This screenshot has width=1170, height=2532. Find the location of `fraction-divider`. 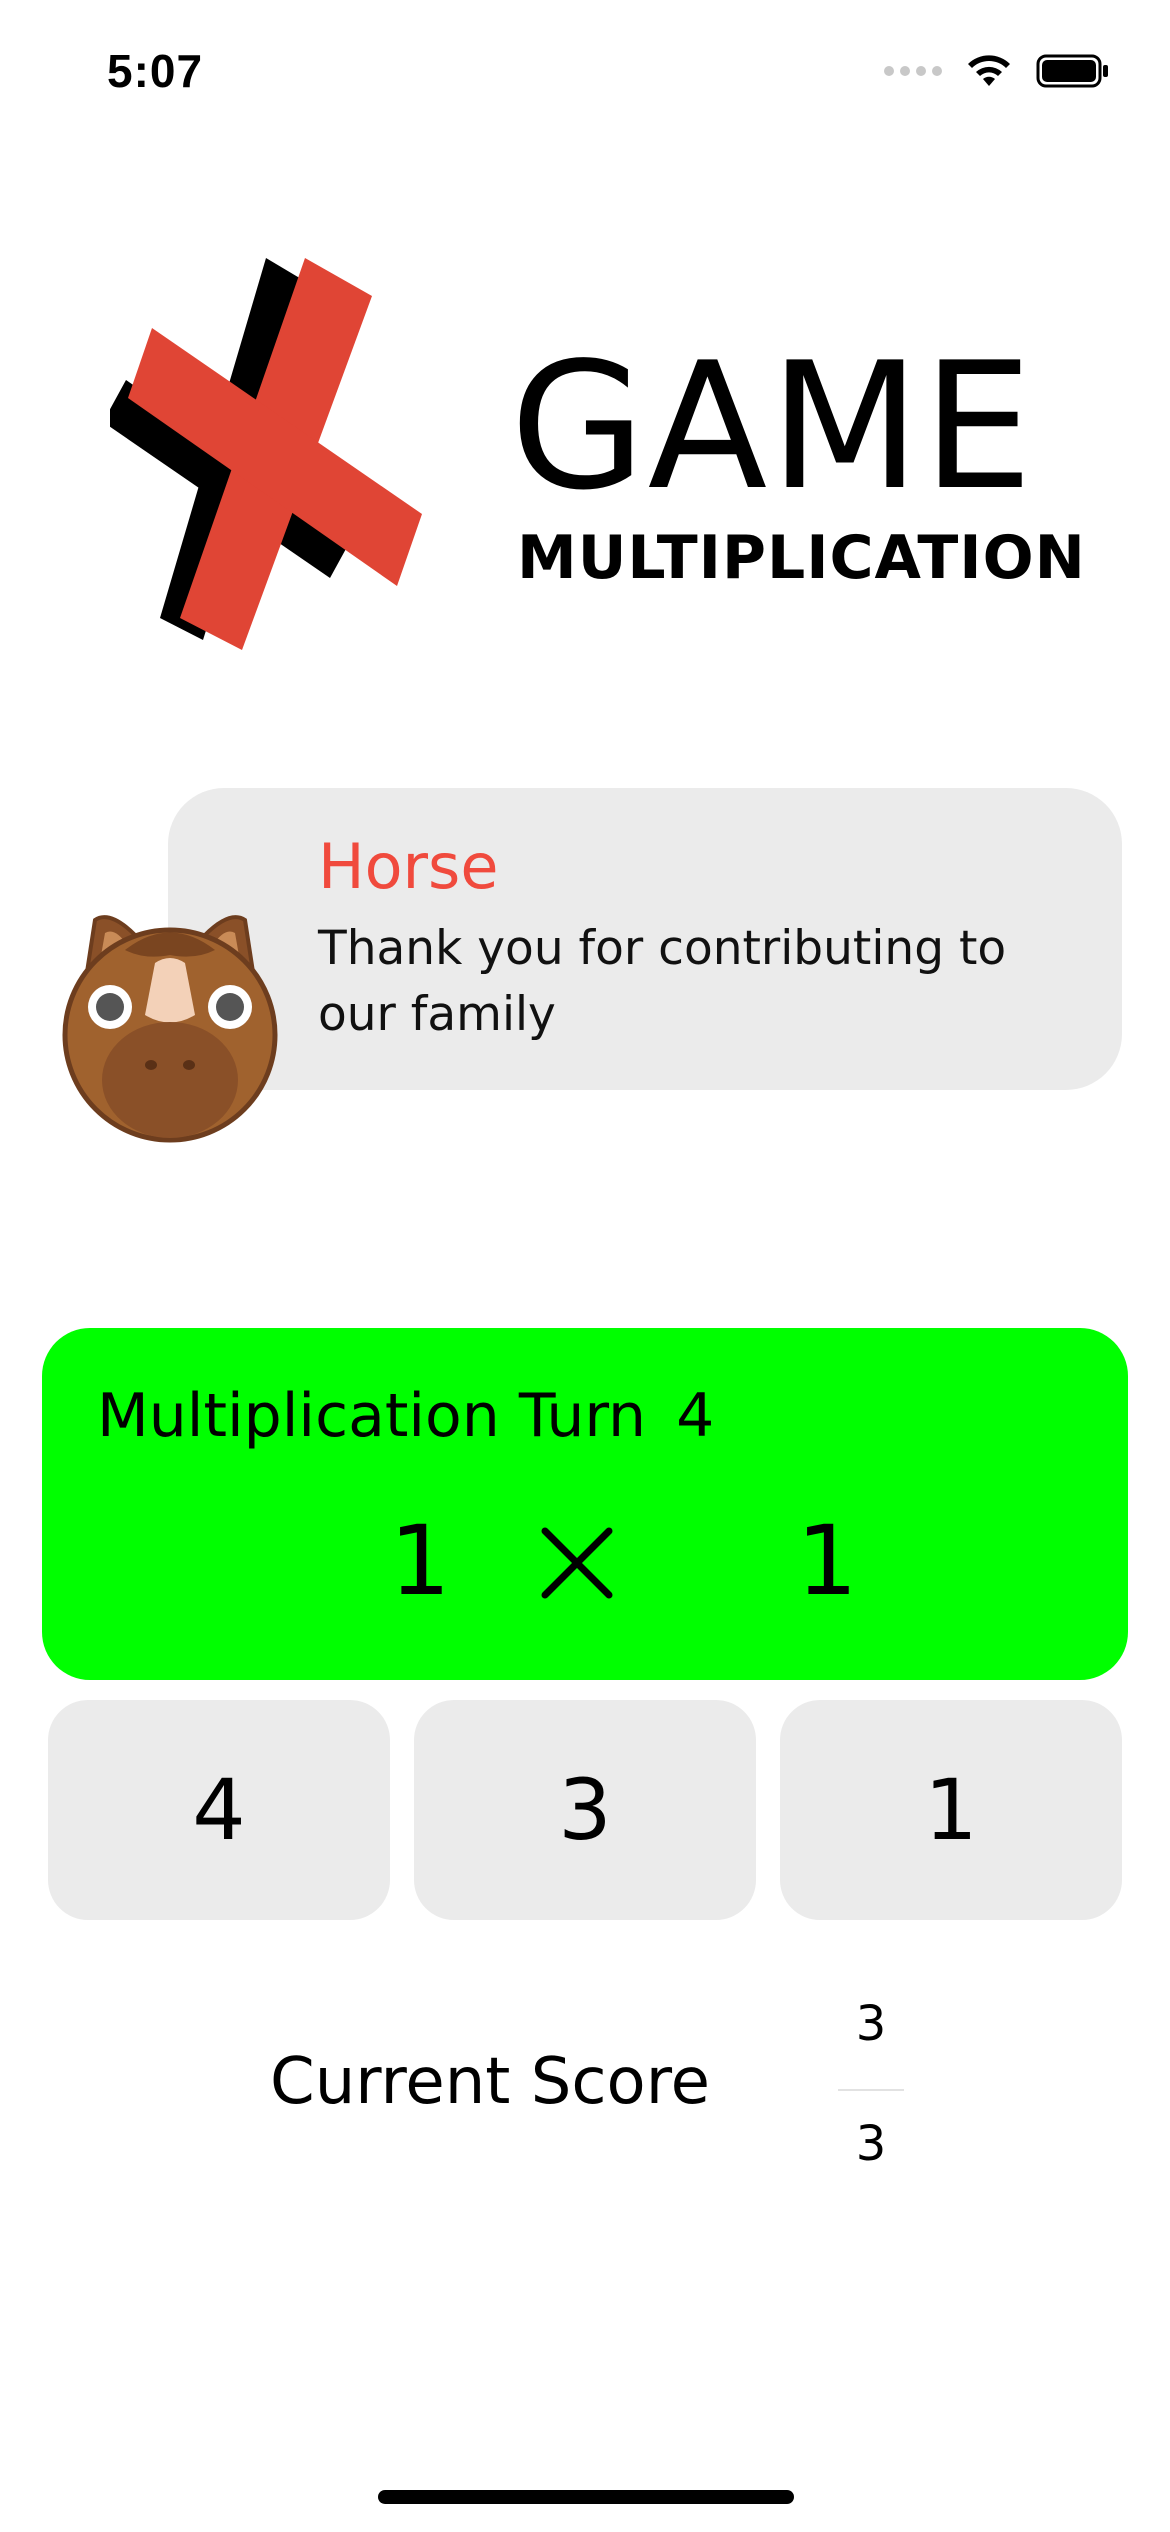

fraction-divider is located at coordinates (871, 2090).